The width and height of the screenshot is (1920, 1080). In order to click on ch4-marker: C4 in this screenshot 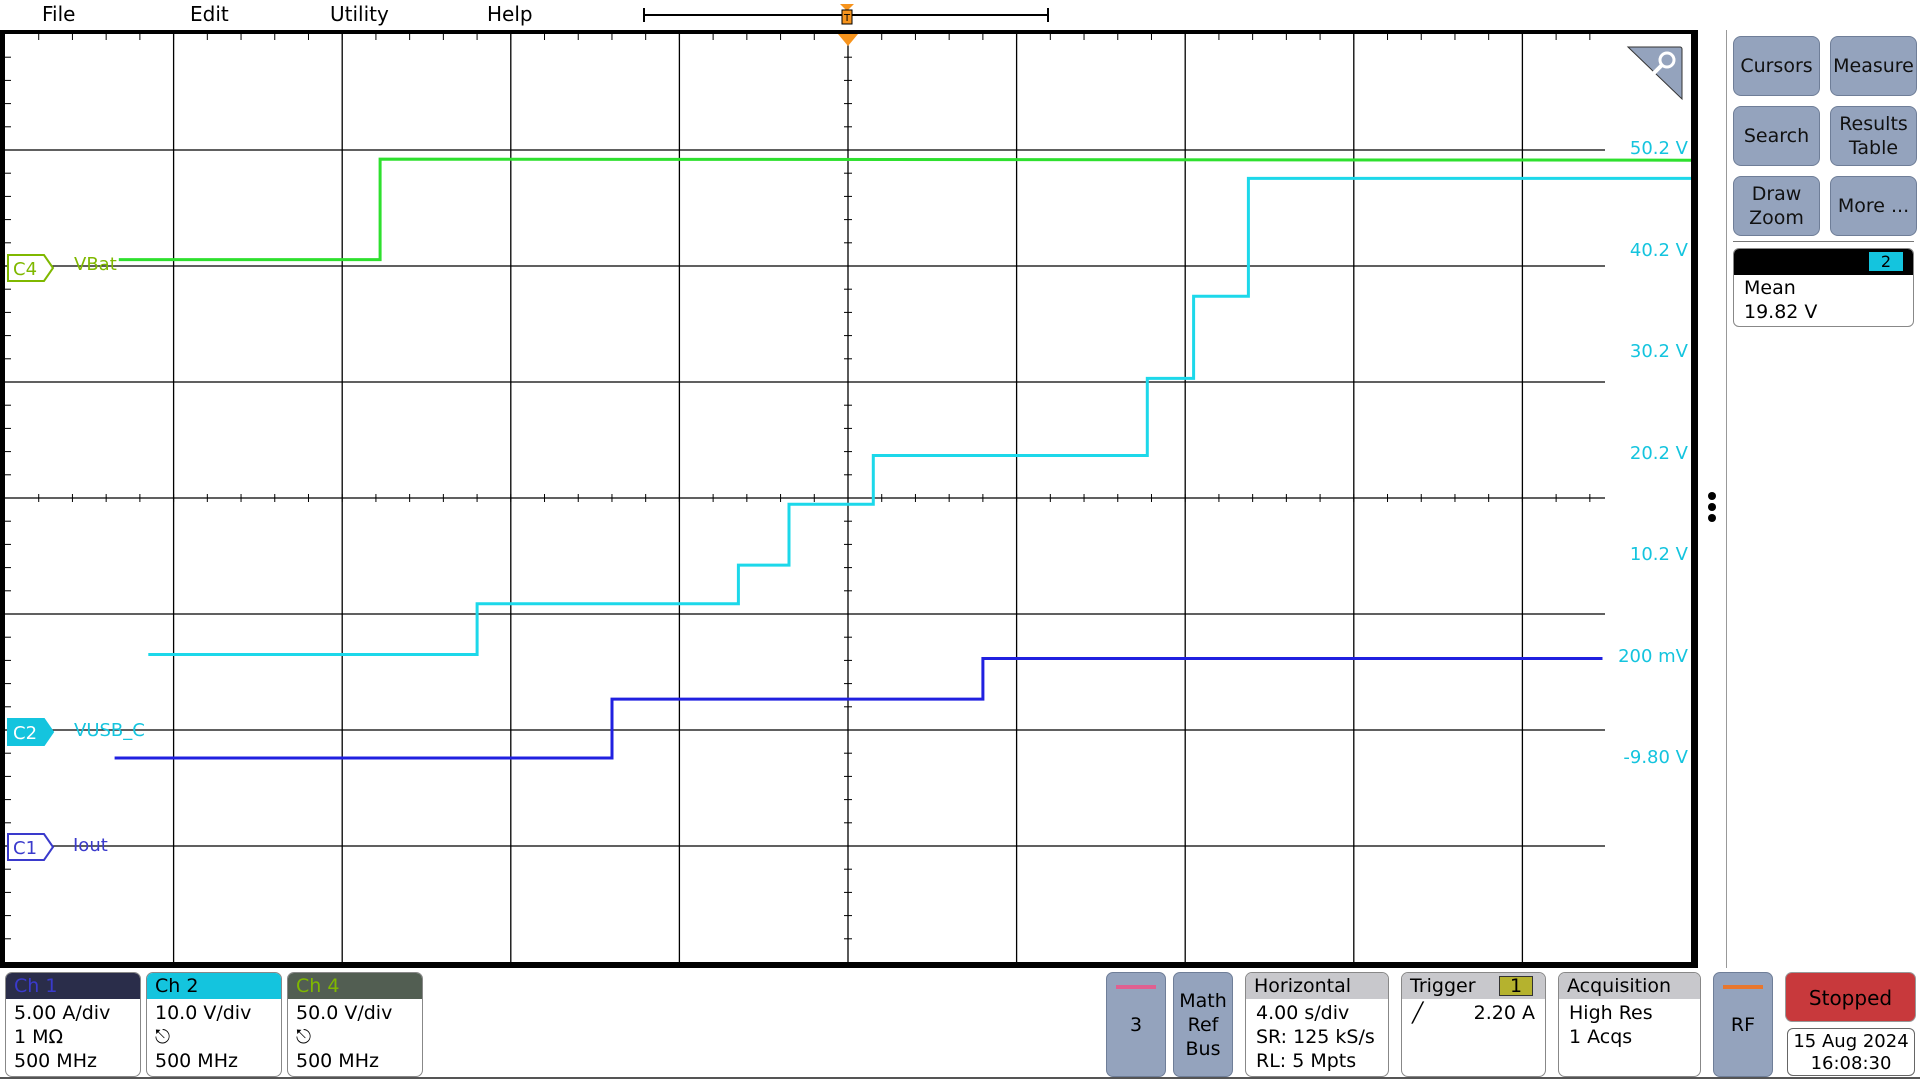, I will do `click(31, 270)`.